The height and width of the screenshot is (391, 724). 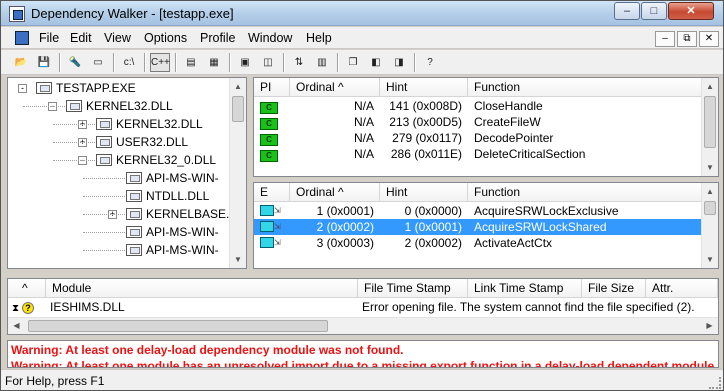 I want to click on col-e: E, so click(x=272, y=192).